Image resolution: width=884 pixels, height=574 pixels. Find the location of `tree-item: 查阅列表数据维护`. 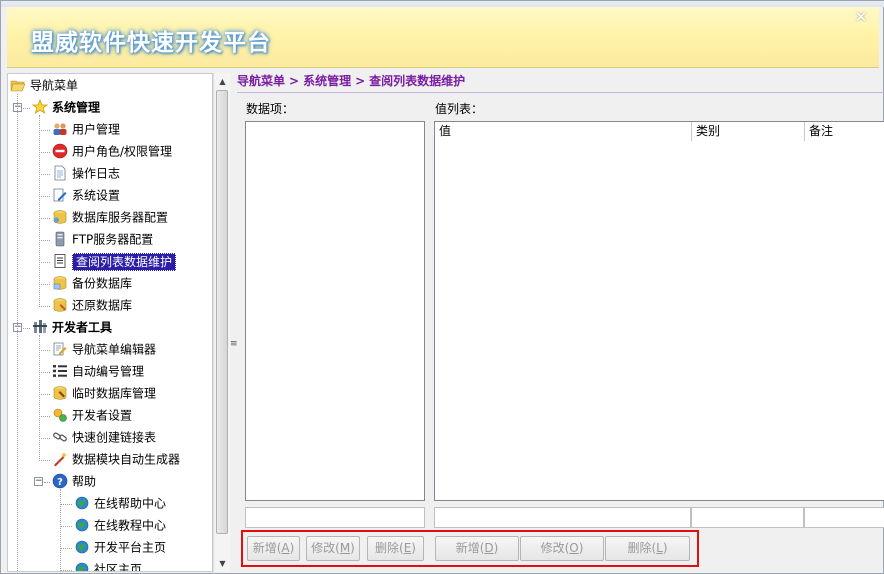

tree-item: 查阅列表数据维护 is located at coordinates (114, 261).